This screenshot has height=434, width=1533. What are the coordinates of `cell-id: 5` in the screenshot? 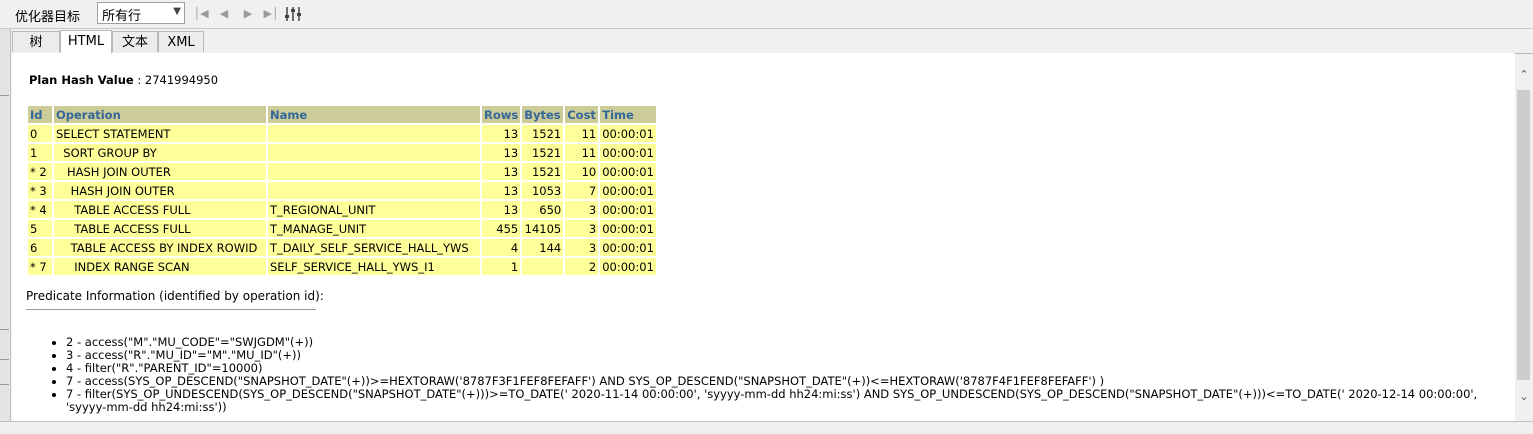 It's located at (40, 228).